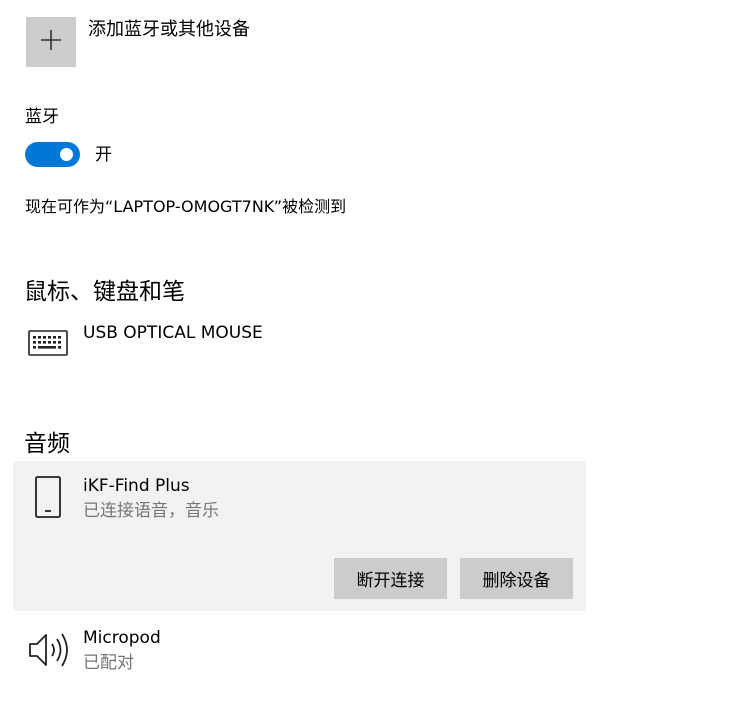 The image size is (736, 727). Describe the element at coordinates (390, 578) in the screenshot. I see `disconnect-button: 断开连接` at that location.